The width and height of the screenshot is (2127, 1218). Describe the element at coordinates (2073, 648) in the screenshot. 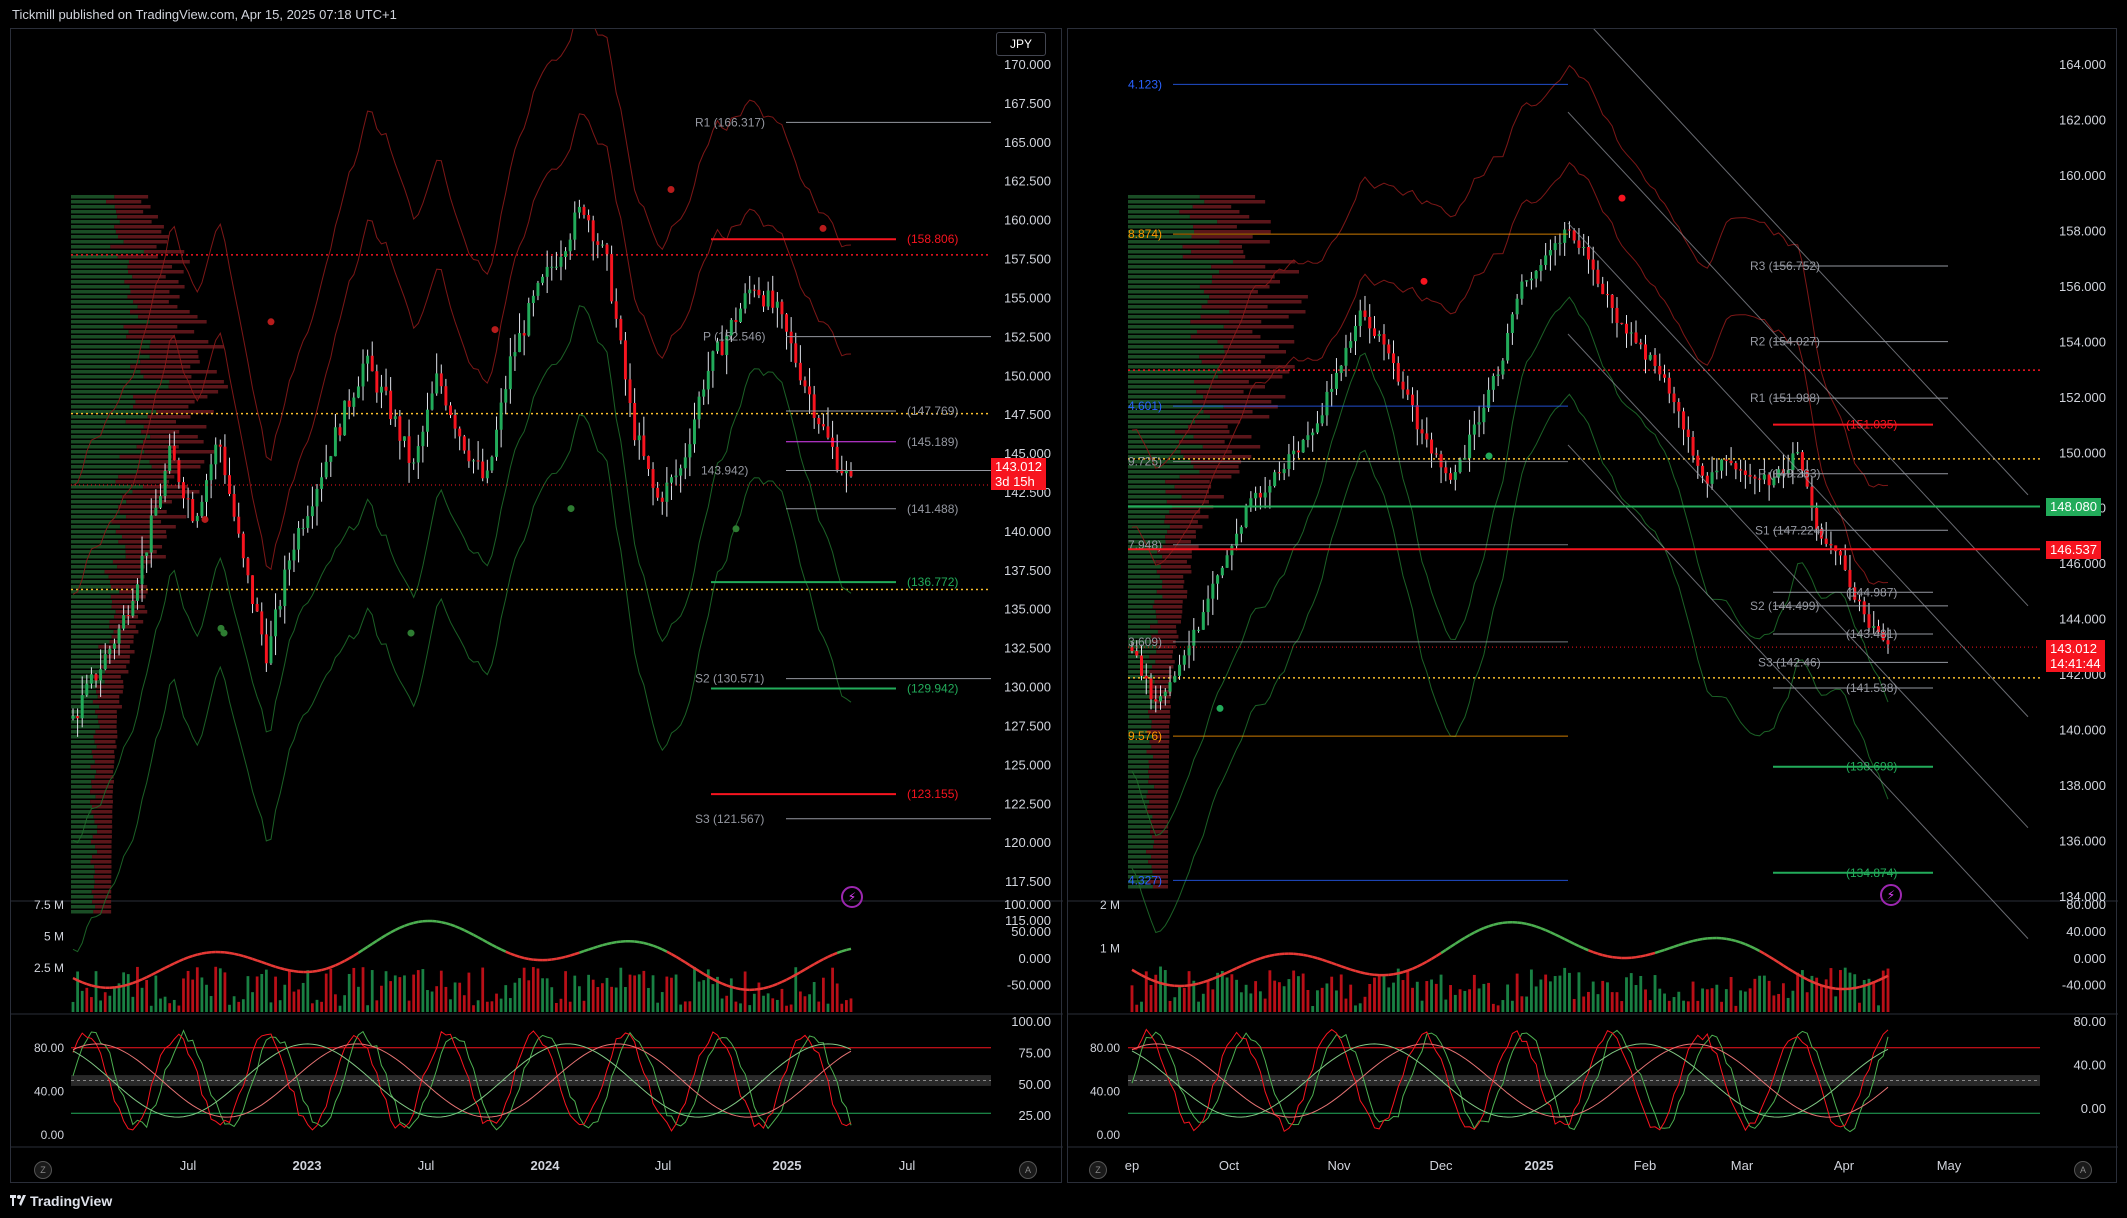

I see `right-last-price: 143.012` at that location.